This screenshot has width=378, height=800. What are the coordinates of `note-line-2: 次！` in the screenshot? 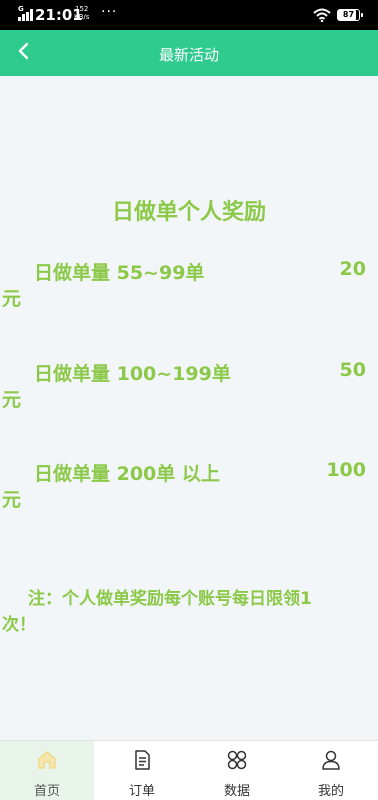 It's located at (19, 625).